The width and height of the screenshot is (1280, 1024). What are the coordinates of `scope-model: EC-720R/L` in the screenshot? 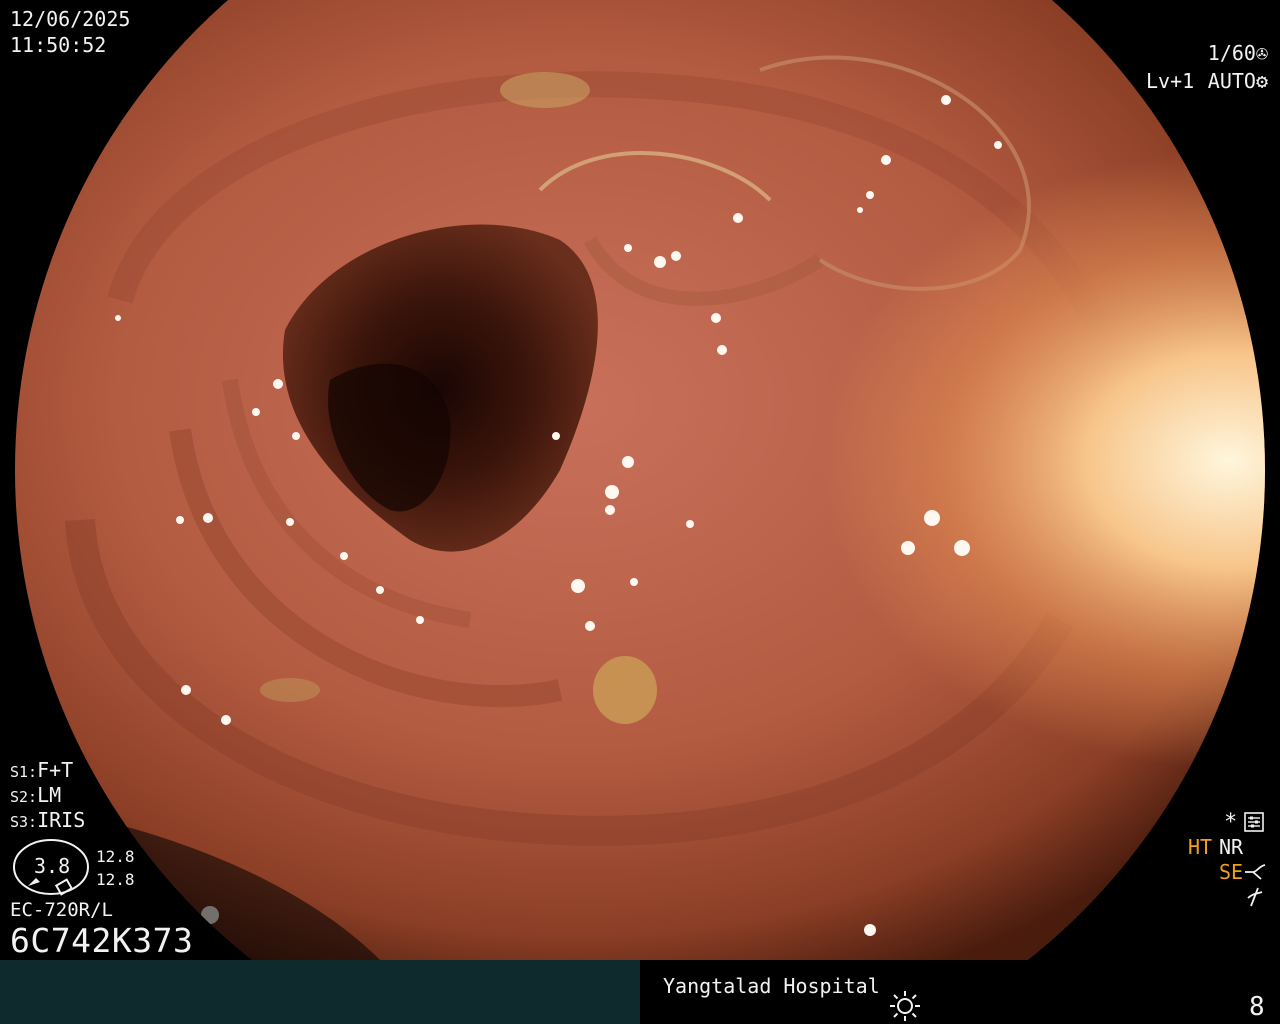 It's located at (61, 910).